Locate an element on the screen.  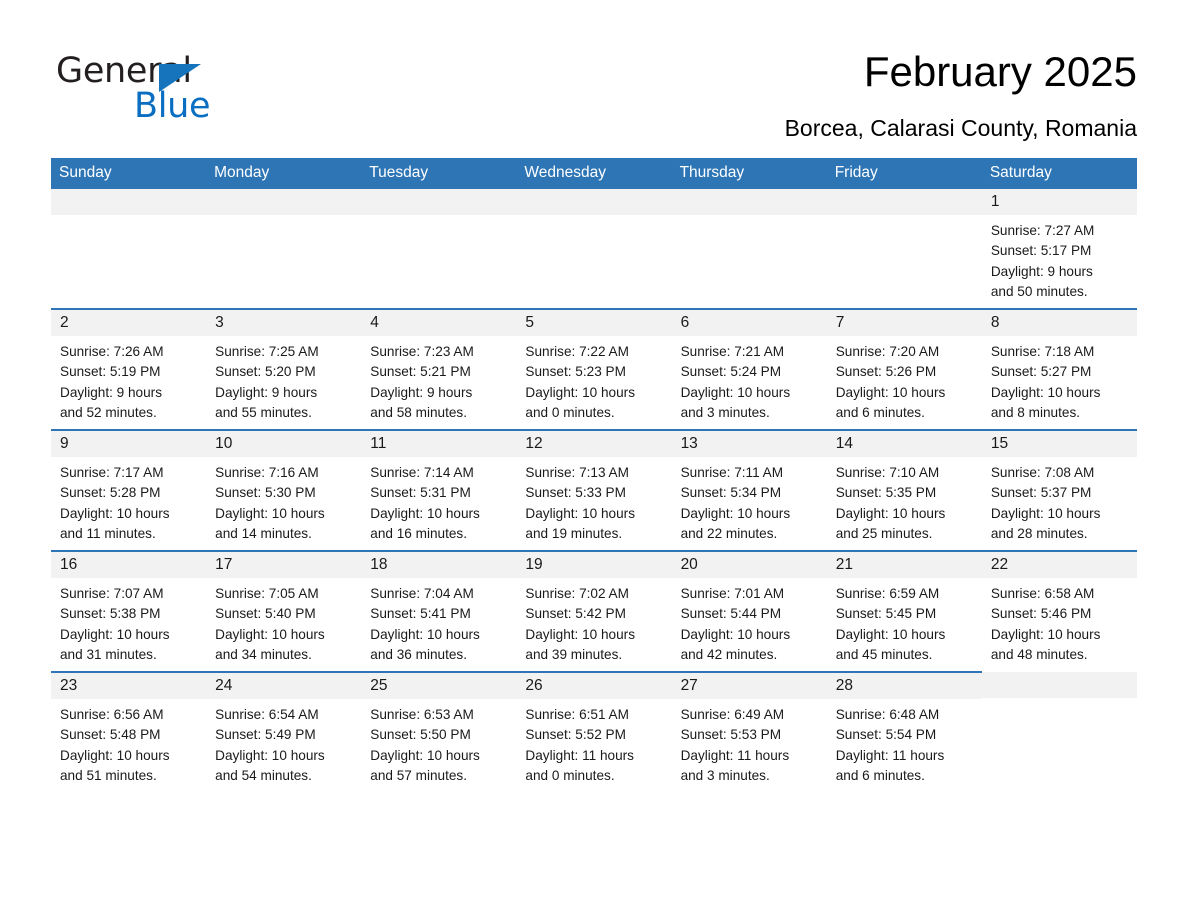
day-number: 16 is located at coordinates (129, 565).